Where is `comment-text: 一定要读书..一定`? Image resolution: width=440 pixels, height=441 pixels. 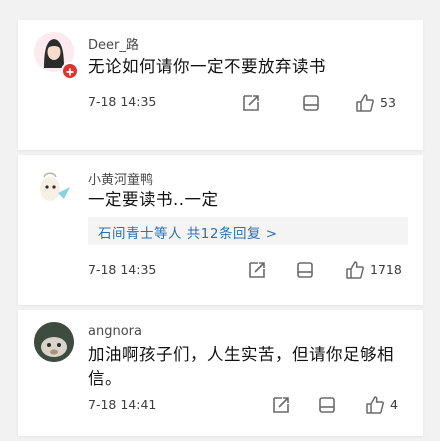 comment-text: 一定要读书..一定 is located at coordinates (153, 199).